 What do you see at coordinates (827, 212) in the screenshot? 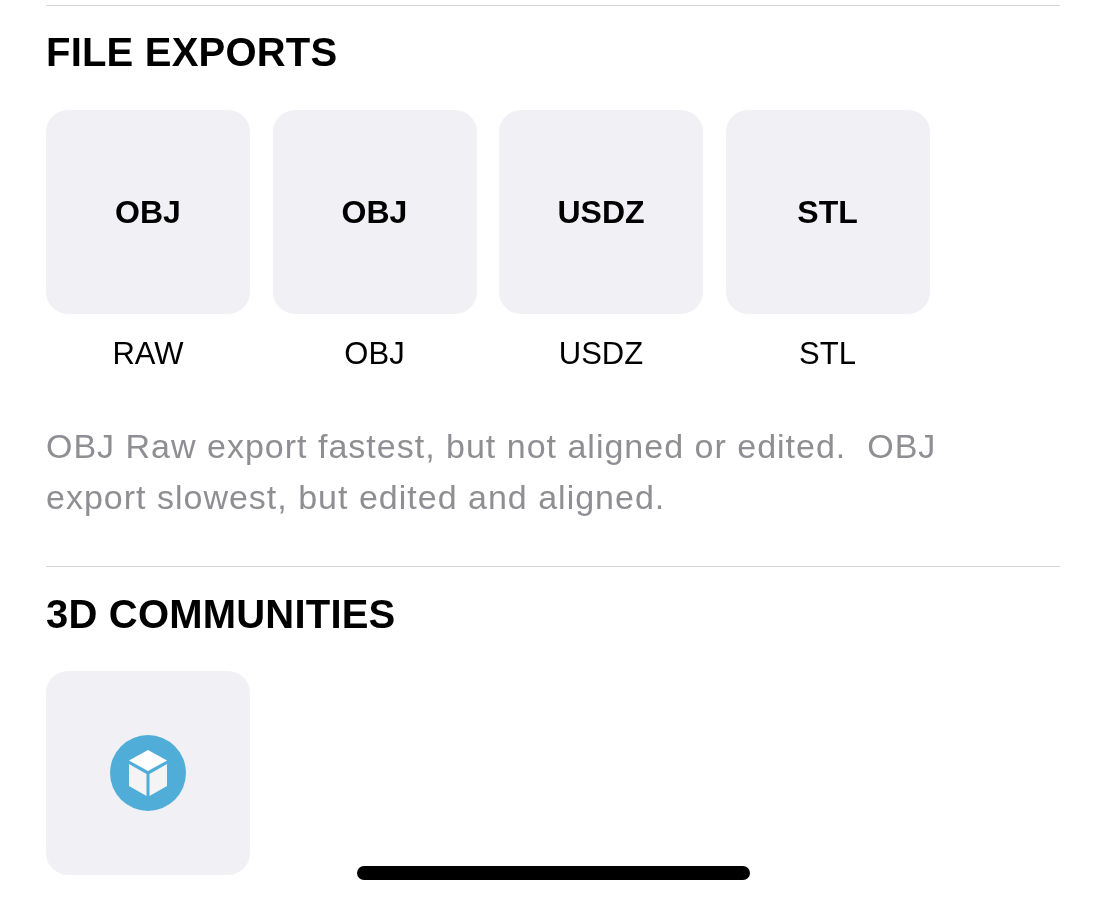
I see `export-tile: STL` at bounding box center [827, 212].